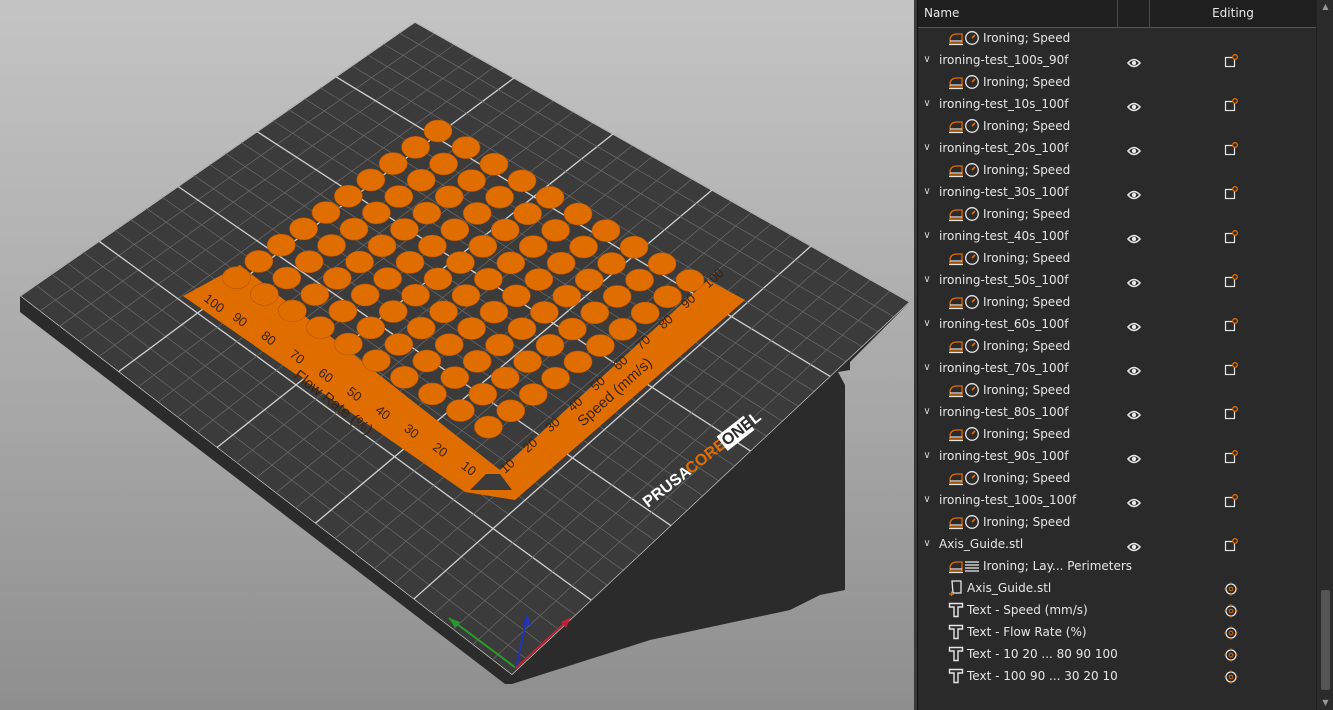 This screenshot has height=710, width=1333. I want to click on text-part-row: Text - Speed (mm/s), so click(1117, 610).